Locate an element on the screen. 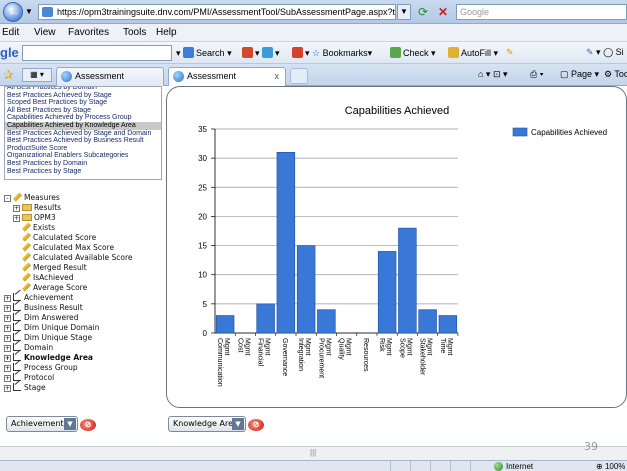 The image size is (627, 471). tree-node-label: OPM3 is located at coordinates (45, 217).